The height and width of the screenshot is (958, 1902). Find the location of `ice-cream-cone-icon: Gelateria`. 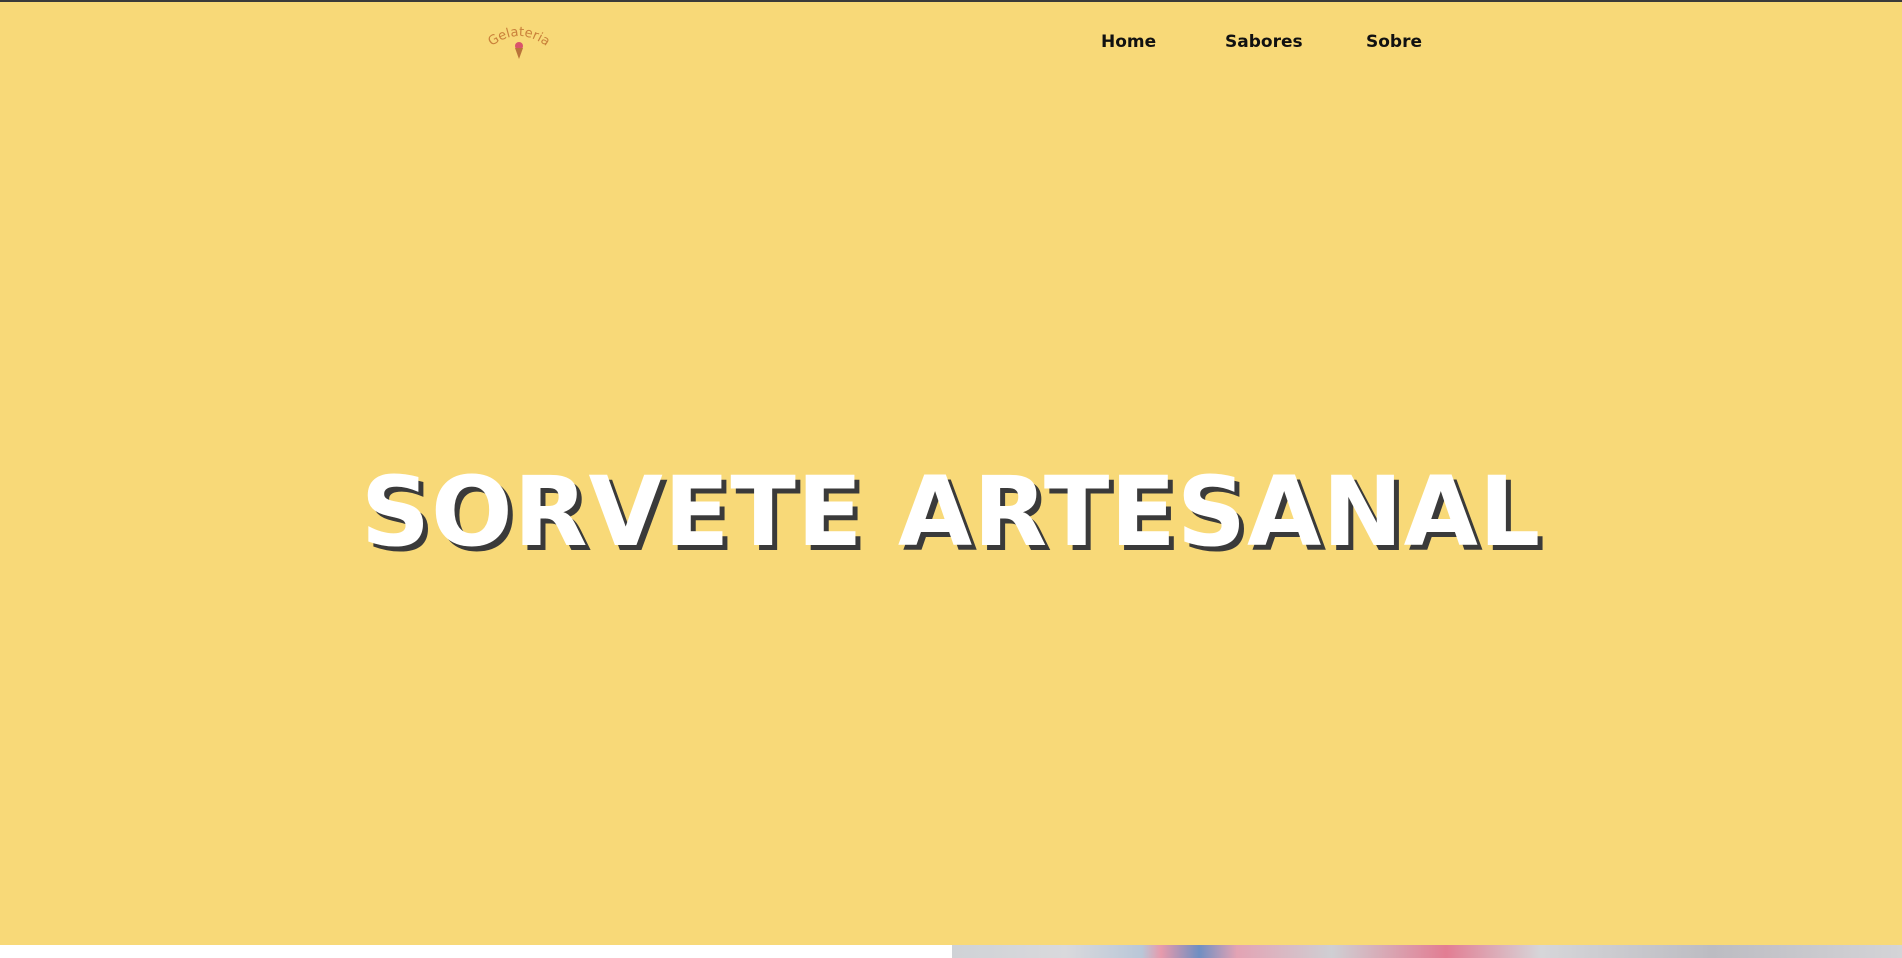

ice-cream-cone-icon: Gelateria is located at coordinates (519, 42).